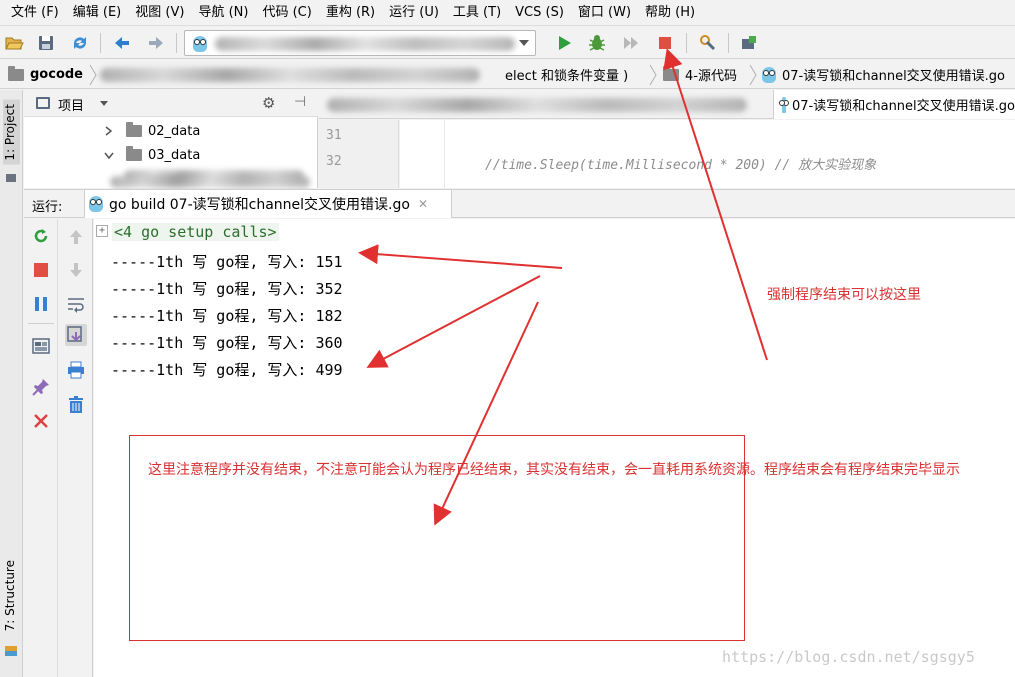 Image resolution: width=1015 pixels, height=677 pixels. I want to click on scroll-to-end-icon, so click(76, 335).